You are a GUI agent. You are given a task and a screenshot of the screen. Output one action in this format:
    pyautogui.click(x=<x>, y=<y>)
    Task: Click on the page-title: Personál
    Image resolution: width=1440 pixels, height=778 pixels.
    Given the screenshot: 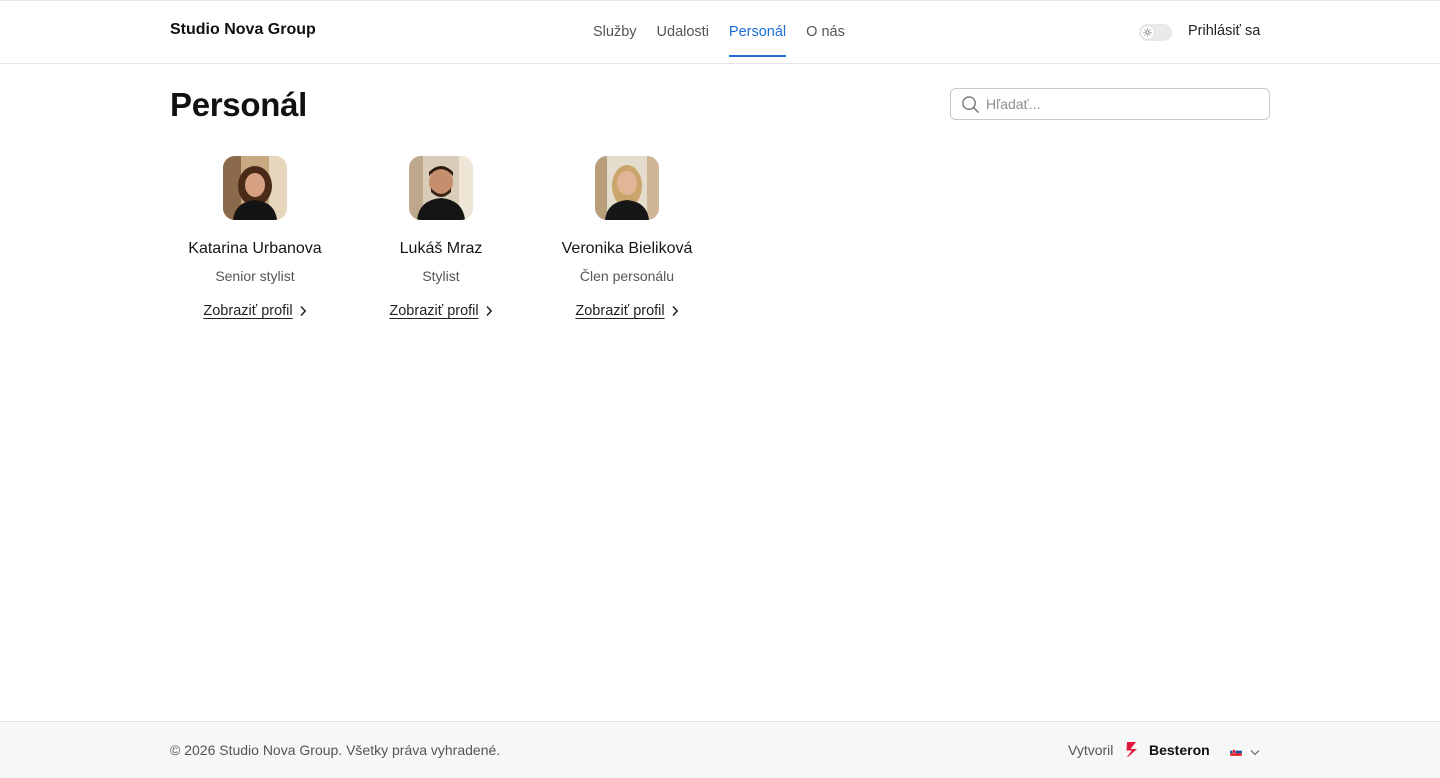 What is the action you would take?
    pyautogui.click(x=238, y=104)
    